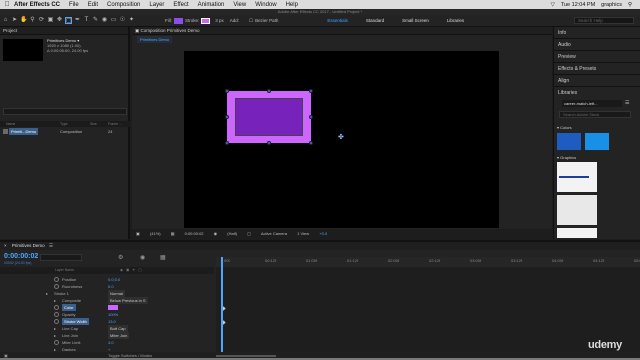  What do you see at coordinates (216, 233) in the screenshot?
I see `snapshot-icon: ◉` at bounding box center [216, 233].